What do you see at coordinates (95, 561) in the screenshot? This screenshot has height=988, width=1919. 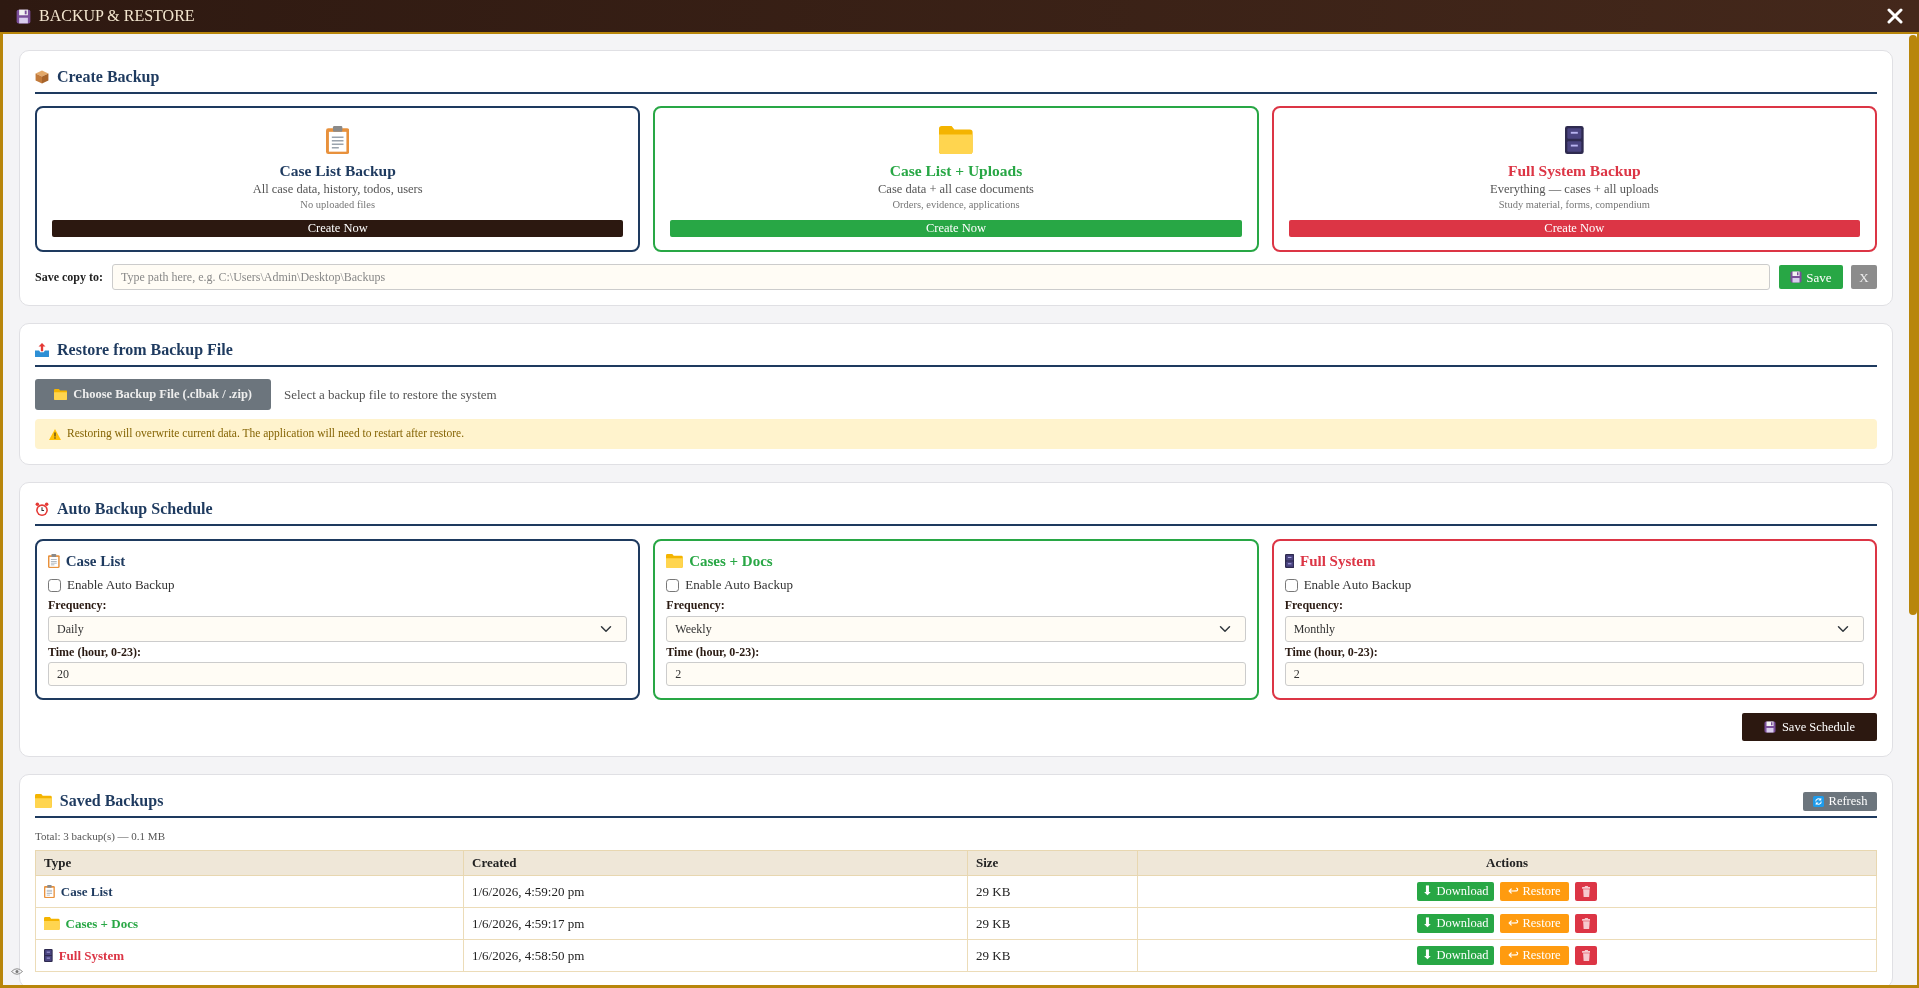 I see `schedule-title: Case List` at bounding box center [95, 561].